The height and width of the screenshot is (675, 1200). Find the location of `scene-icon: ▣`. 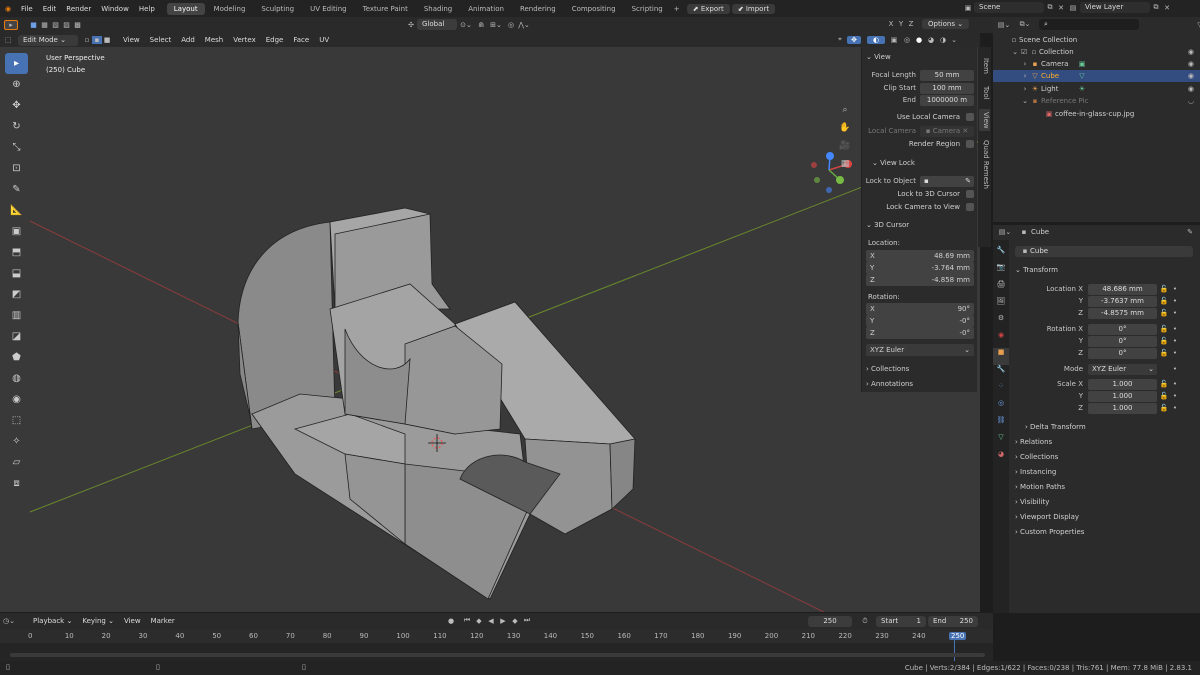

scene-icon: ▣ is located at coordinates (968, 8).